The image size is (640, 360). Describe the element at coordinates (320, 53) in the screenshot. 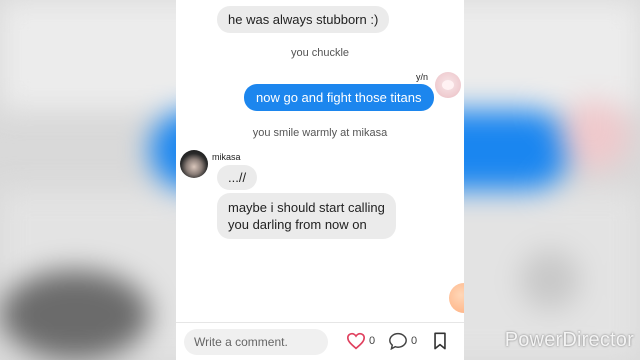

I see `narration-text: you chuckle` at that location.